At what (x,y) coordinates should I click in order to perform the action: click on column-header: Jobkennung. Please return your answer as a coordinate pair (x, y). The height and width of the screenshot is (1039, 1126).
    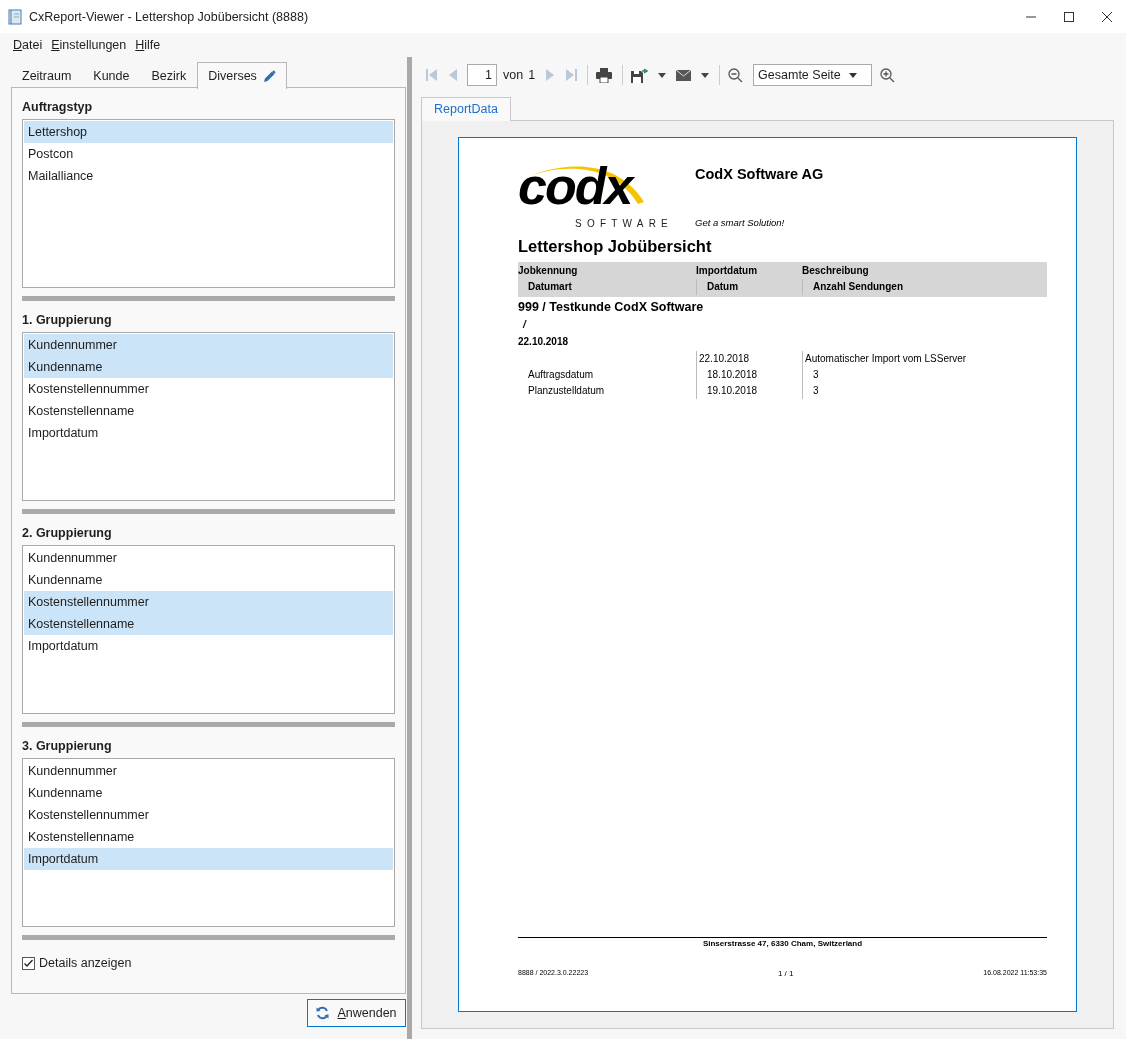
    Looking at the image, I should click on (548, 271).